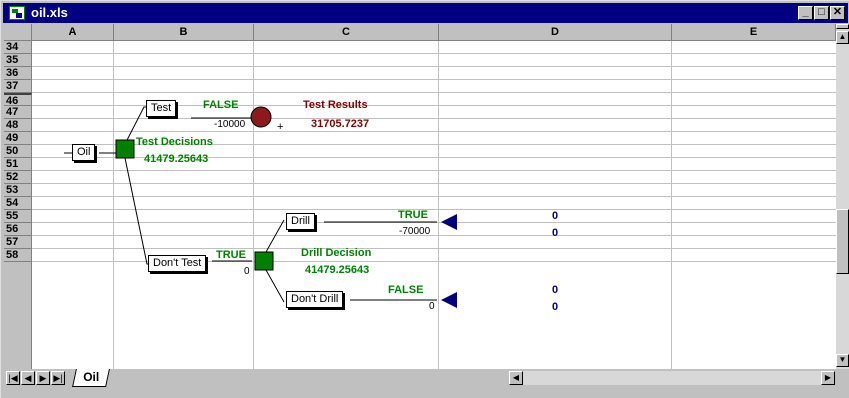  What do you see at coordinates (230, 124) in the screenshot?
I see `test-value: -10000` at bounding box center [230, 124].